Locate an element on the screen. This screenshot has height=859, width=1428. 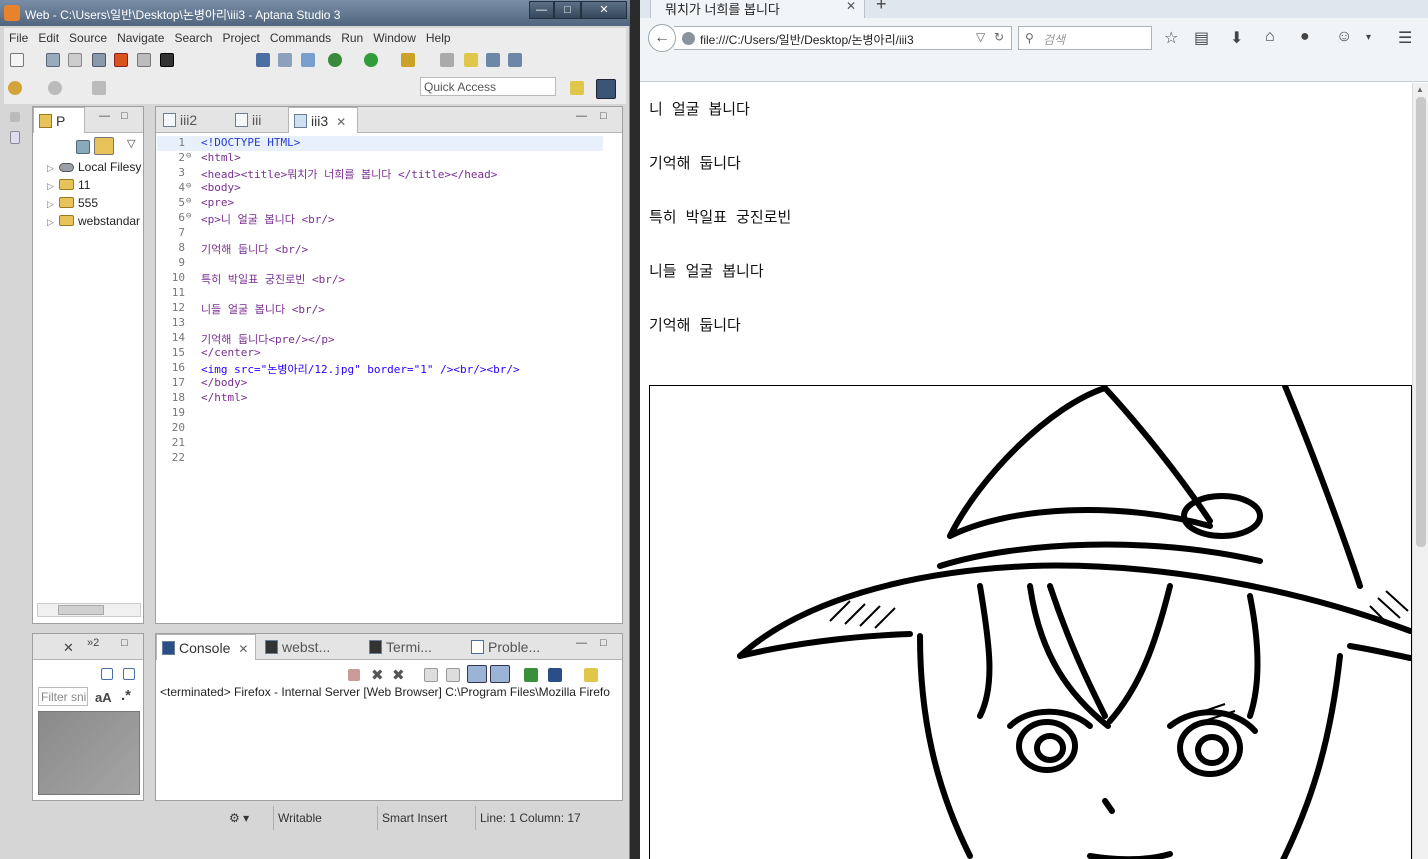
expand-icon is located at coordinates (129, 674).